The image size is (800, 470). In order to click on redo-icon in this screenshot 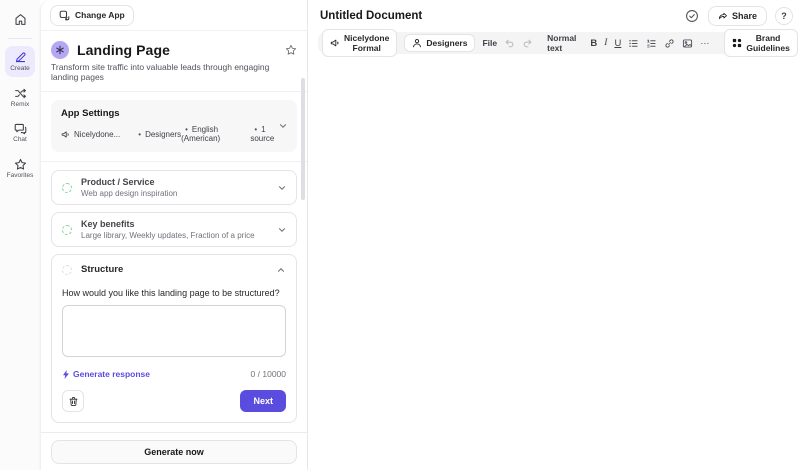, I will do `click(527, 43)`.